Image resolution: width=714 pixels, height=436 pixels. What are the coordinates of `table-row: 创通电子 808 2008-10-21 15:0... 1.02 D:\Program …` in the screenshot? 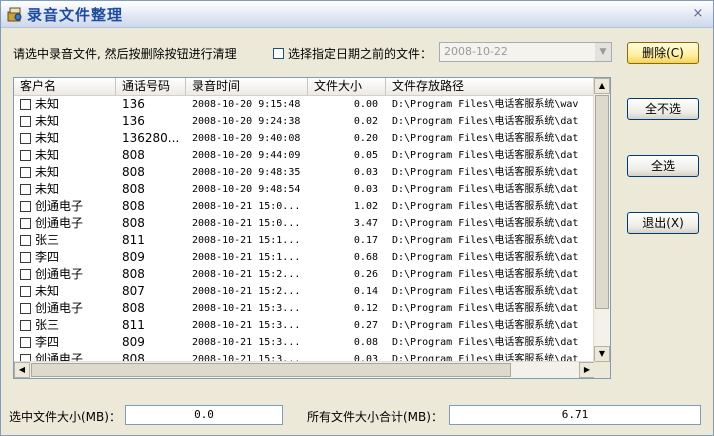 It's located at (304, 206).